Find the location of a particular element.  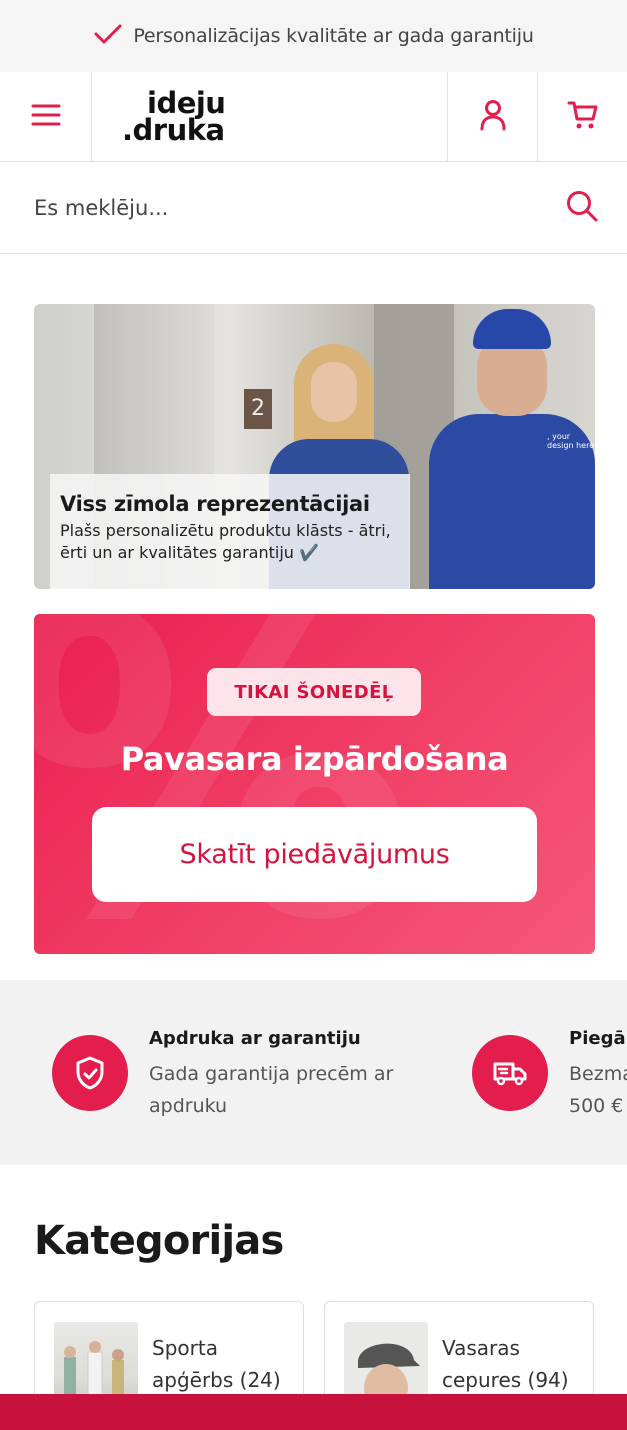

logo-line-2: .druka is located at coordinates (173, 129).